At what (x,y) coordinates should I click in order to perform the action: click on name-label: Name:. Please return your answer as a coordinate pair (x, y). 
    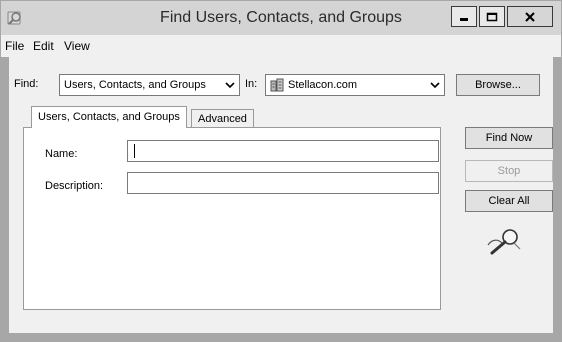
    Looking at the image, I should click on (61, 154).